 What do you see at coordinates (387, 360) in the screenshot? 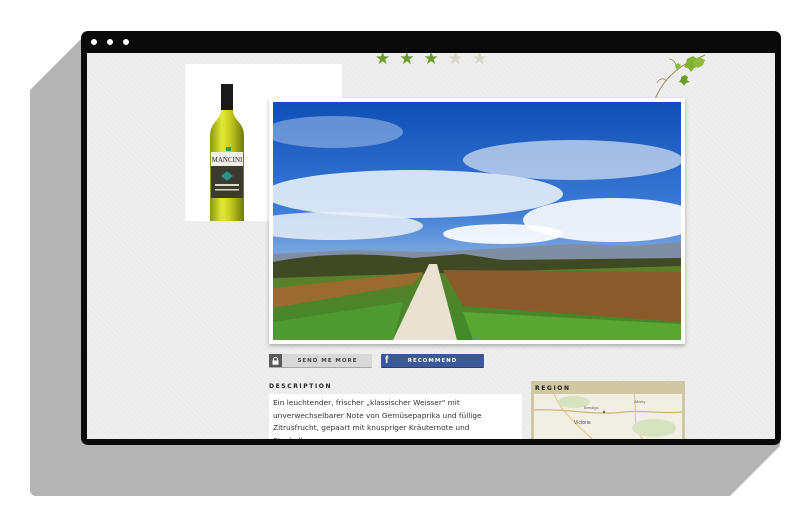
I see `facebook-icon: f` at bounding box center [387, 360].